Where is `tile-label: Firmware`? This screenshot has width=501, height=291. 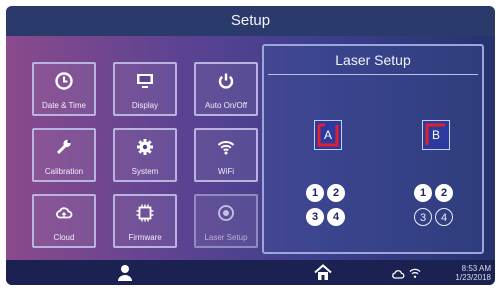
tile-label: Firmware is located at coordinates (145, 237).